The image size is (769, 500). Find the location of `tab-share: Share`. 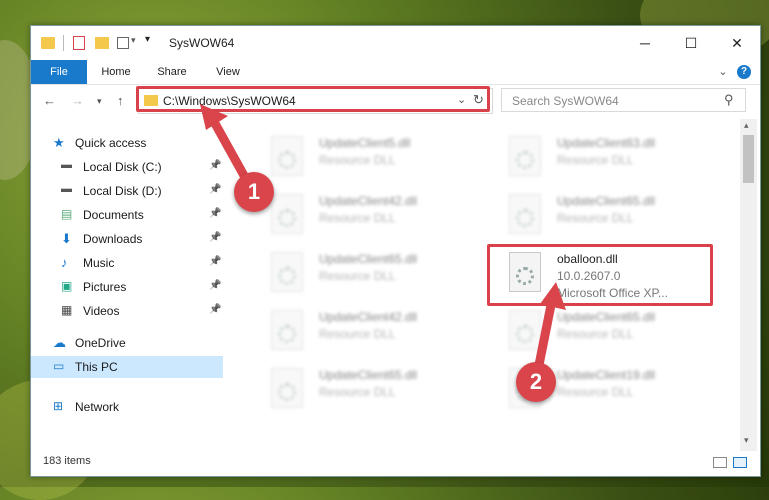

tab-share: Share is located at coordinates (172, 72).